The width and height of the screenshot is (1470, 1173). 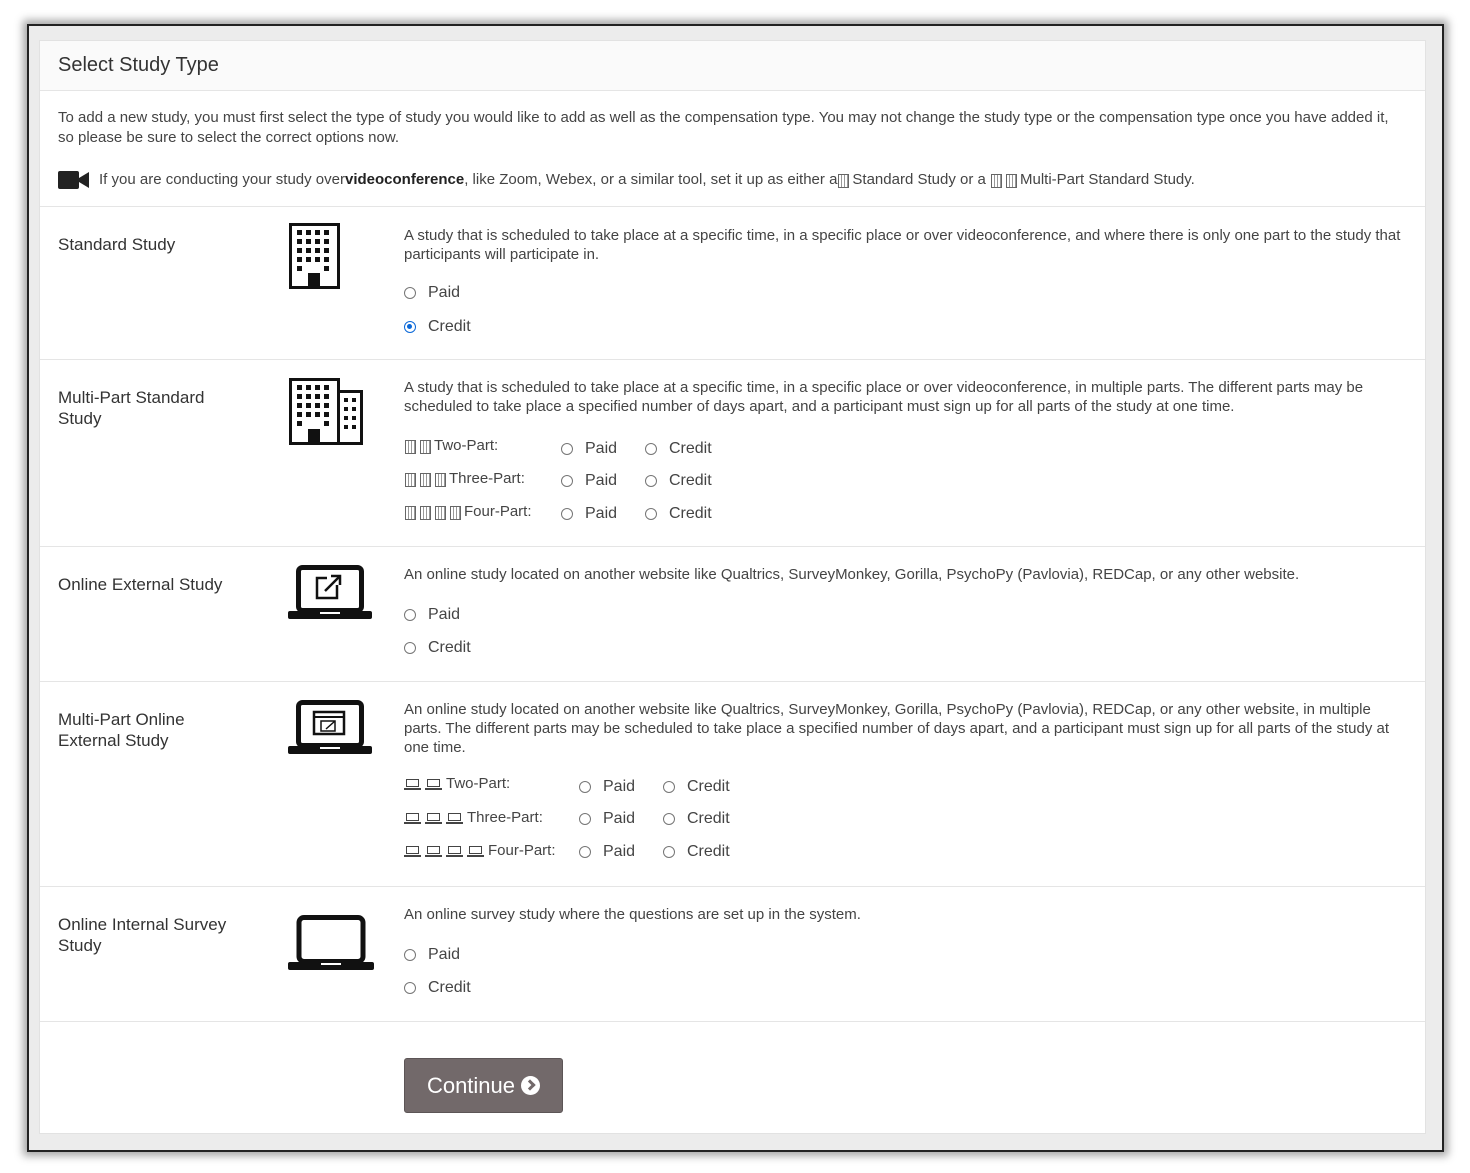 What do you see at coordinates (505, 817) in the screenshot?
I see `part-label: Three-Part:` at bounding box center [505, 817].